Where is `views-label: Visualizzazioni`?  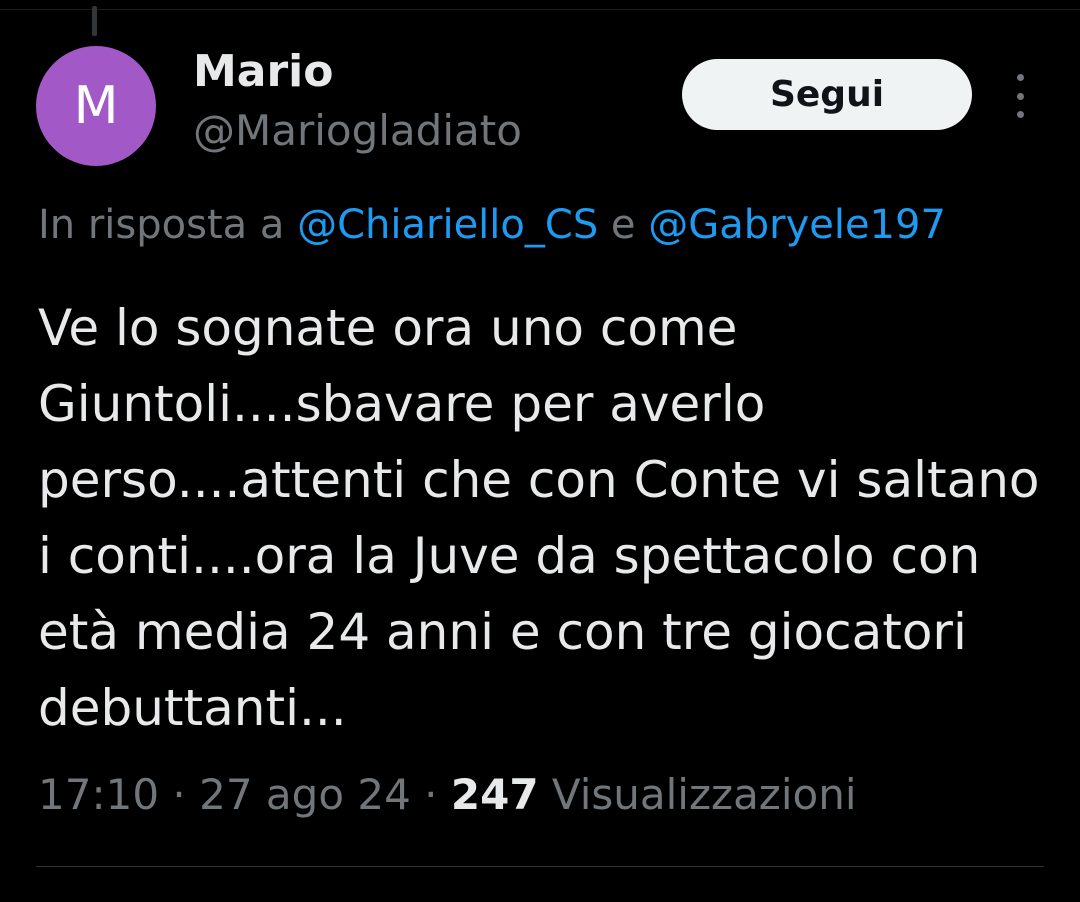
views-label: Visualizzazioni is located at coordinates (704, 794).